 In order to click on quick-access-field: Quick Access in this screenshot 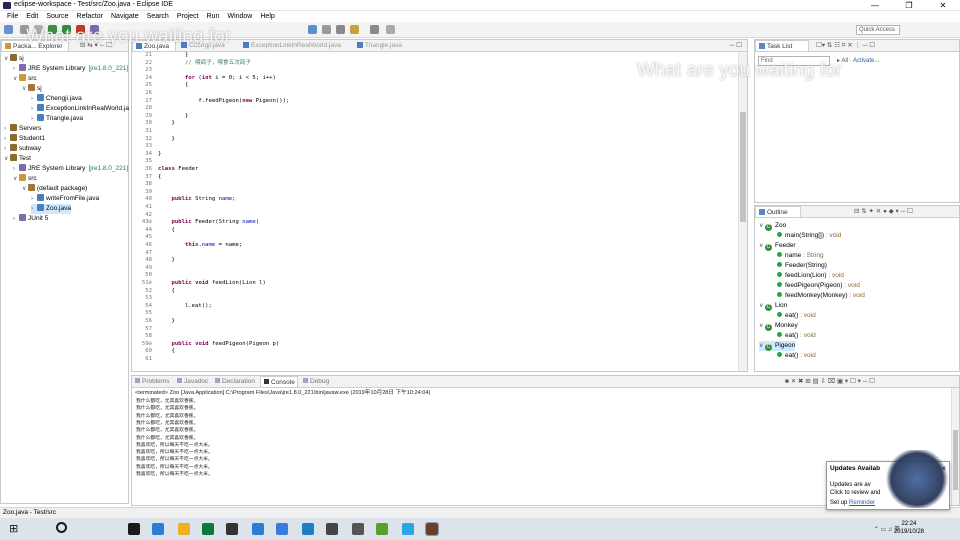, I will do `click(878, 30)`.